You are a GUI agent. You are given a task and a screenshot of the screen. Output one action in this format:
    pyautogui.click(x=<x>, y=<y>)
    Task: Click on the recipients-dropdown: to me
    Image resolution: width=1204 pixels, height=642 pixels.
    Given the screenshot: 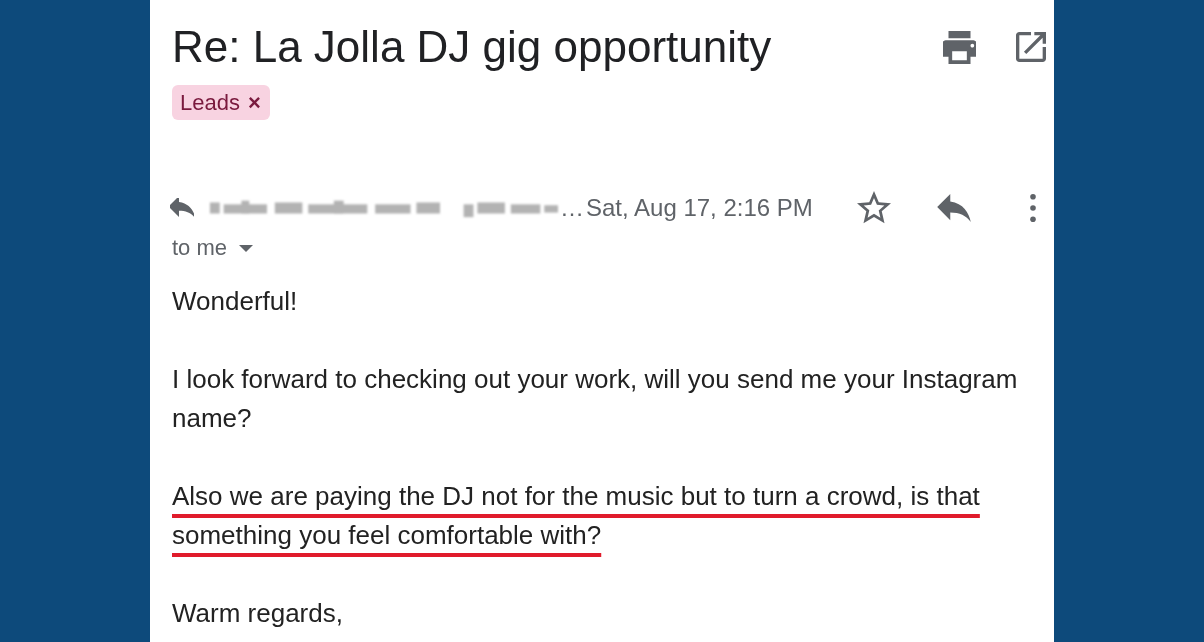 What is the action you would take?
    pyautogui.click(x=200, y=248)
    